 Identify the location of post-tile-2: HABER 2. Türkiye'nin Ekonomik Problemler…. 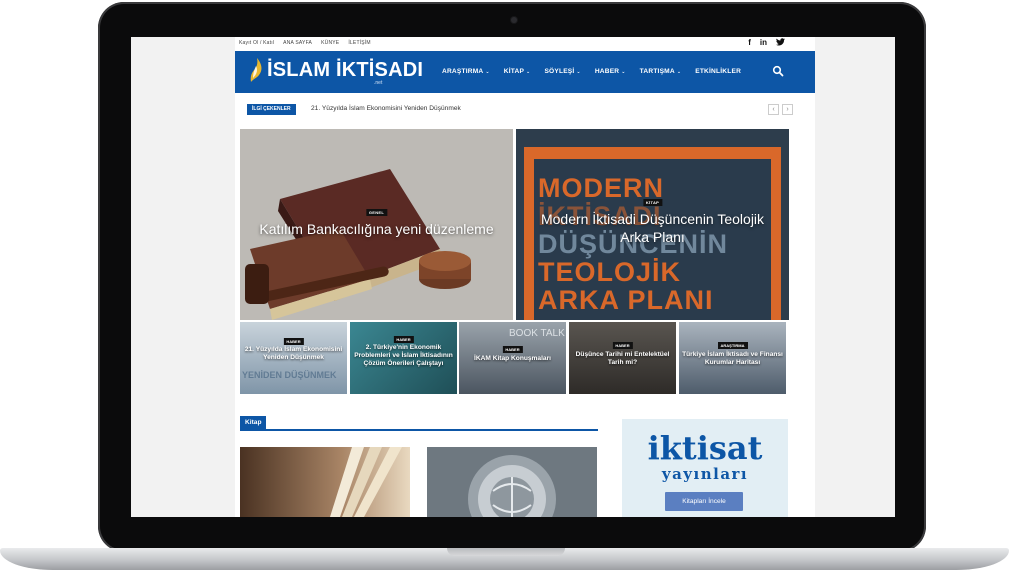
(403, 358).